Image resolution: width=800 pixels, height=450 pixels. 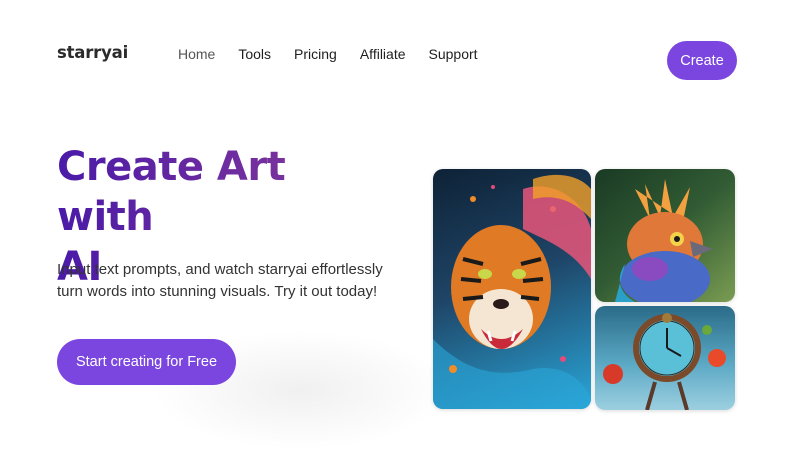 What do you see at coordinates (702, 60) in the screenshot?
I see `create-button: Create` at bounding box center [702, 60].